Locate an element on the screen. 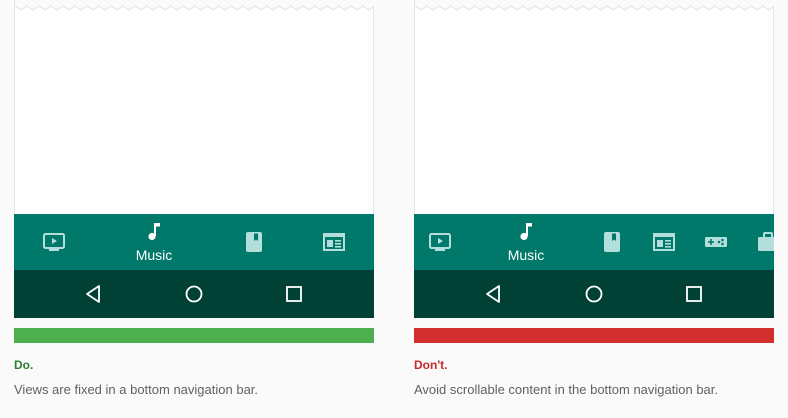 Image resolution: width=788 pixels, height=418 pixels. do-indicator-bar is located at coordinates (194, 335).